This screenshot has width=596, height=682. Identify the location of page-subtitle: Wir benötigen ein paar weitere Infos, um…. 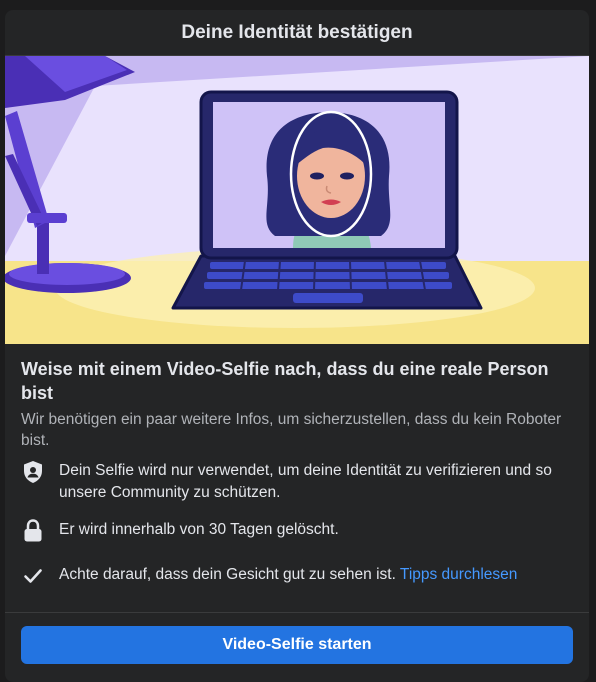
(291, 430).